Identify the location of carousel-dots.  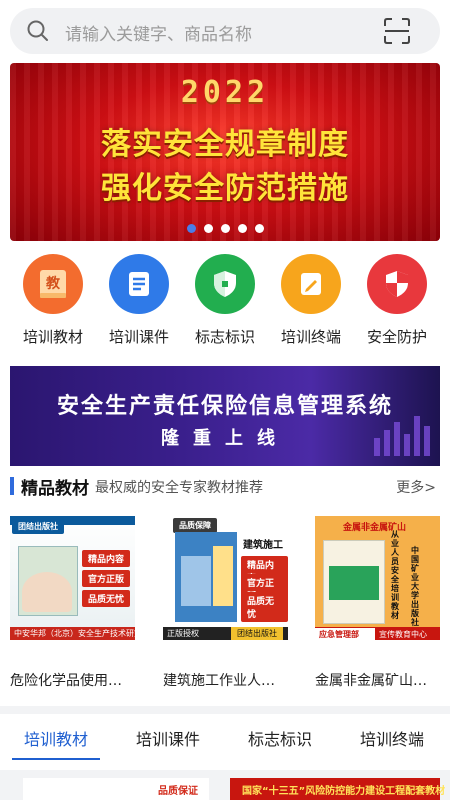
(225, 228).